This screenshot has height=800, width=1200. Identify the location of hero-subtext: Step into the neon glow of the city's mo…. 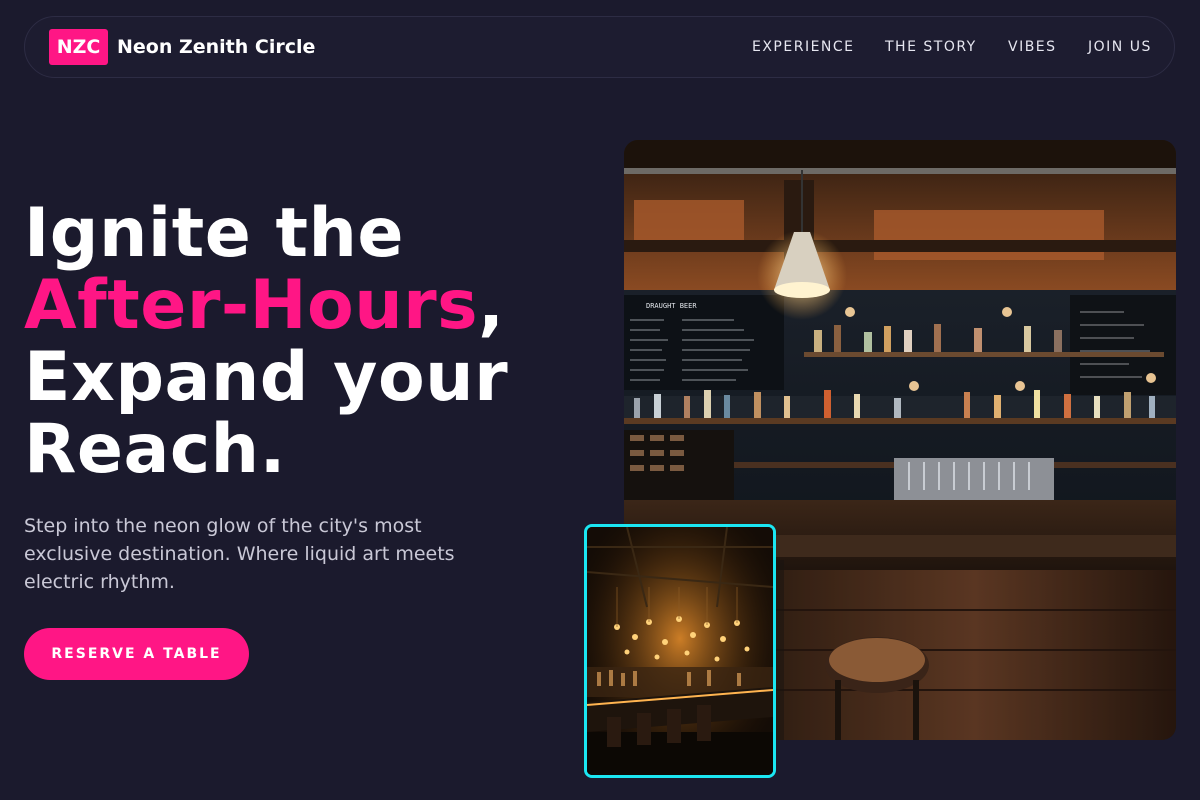
(239, 554).